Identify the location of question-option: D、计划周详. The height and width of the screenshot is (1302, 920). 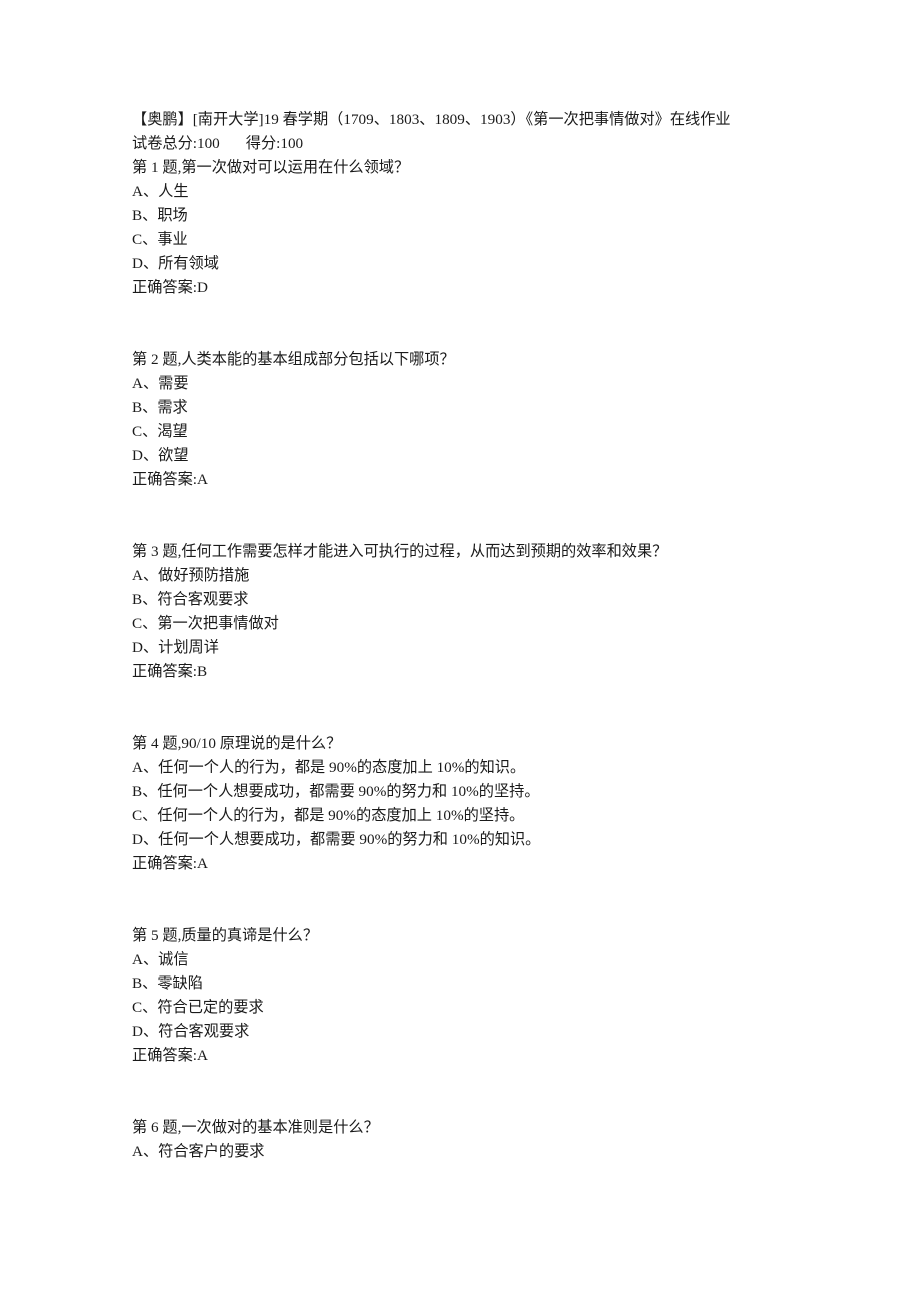
(482, 648).